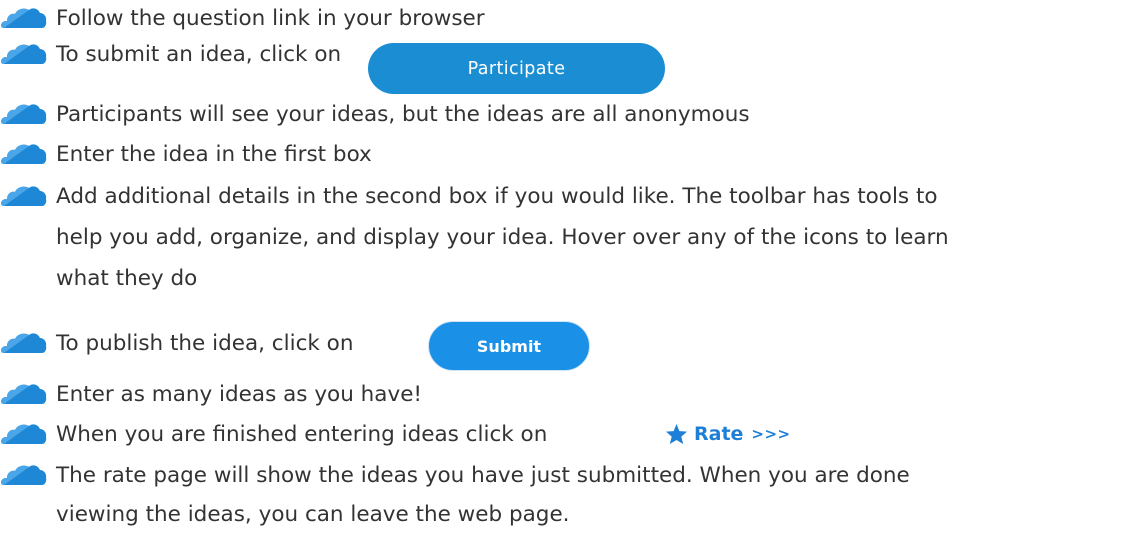  I want to click on star-icon, so click(676, 434).